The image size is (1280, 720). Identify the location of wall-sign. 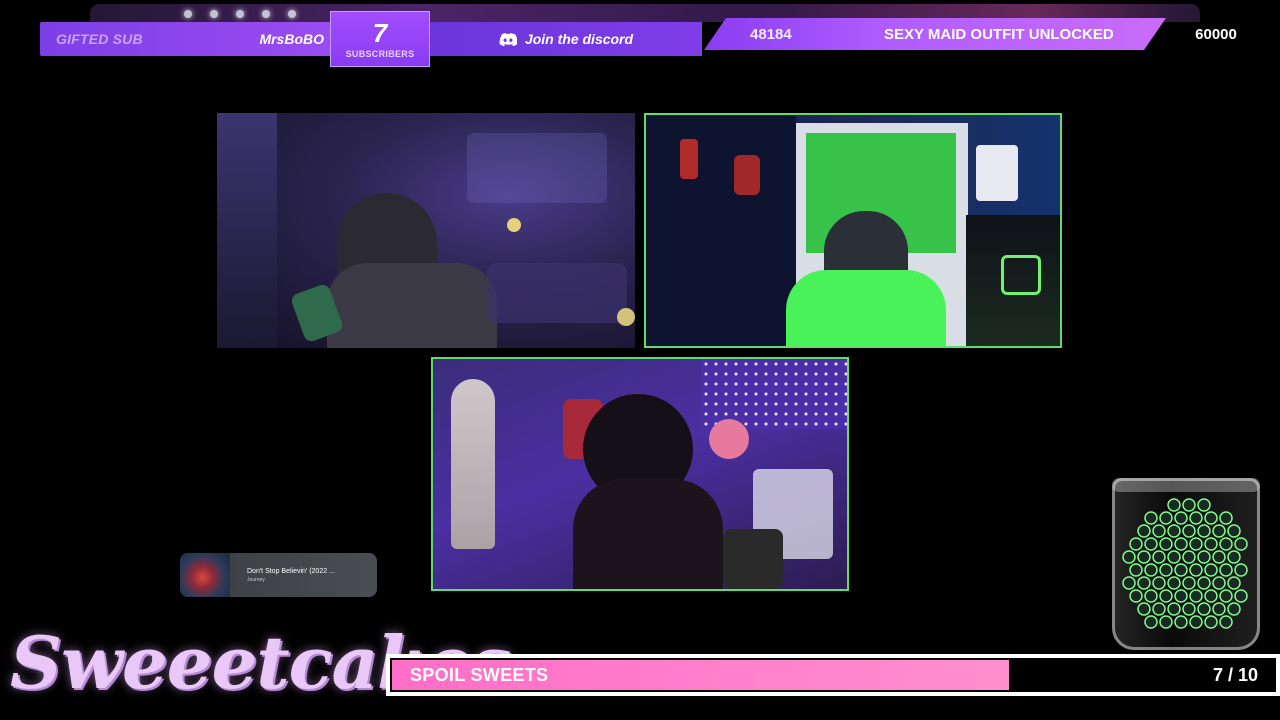
(537, 168).